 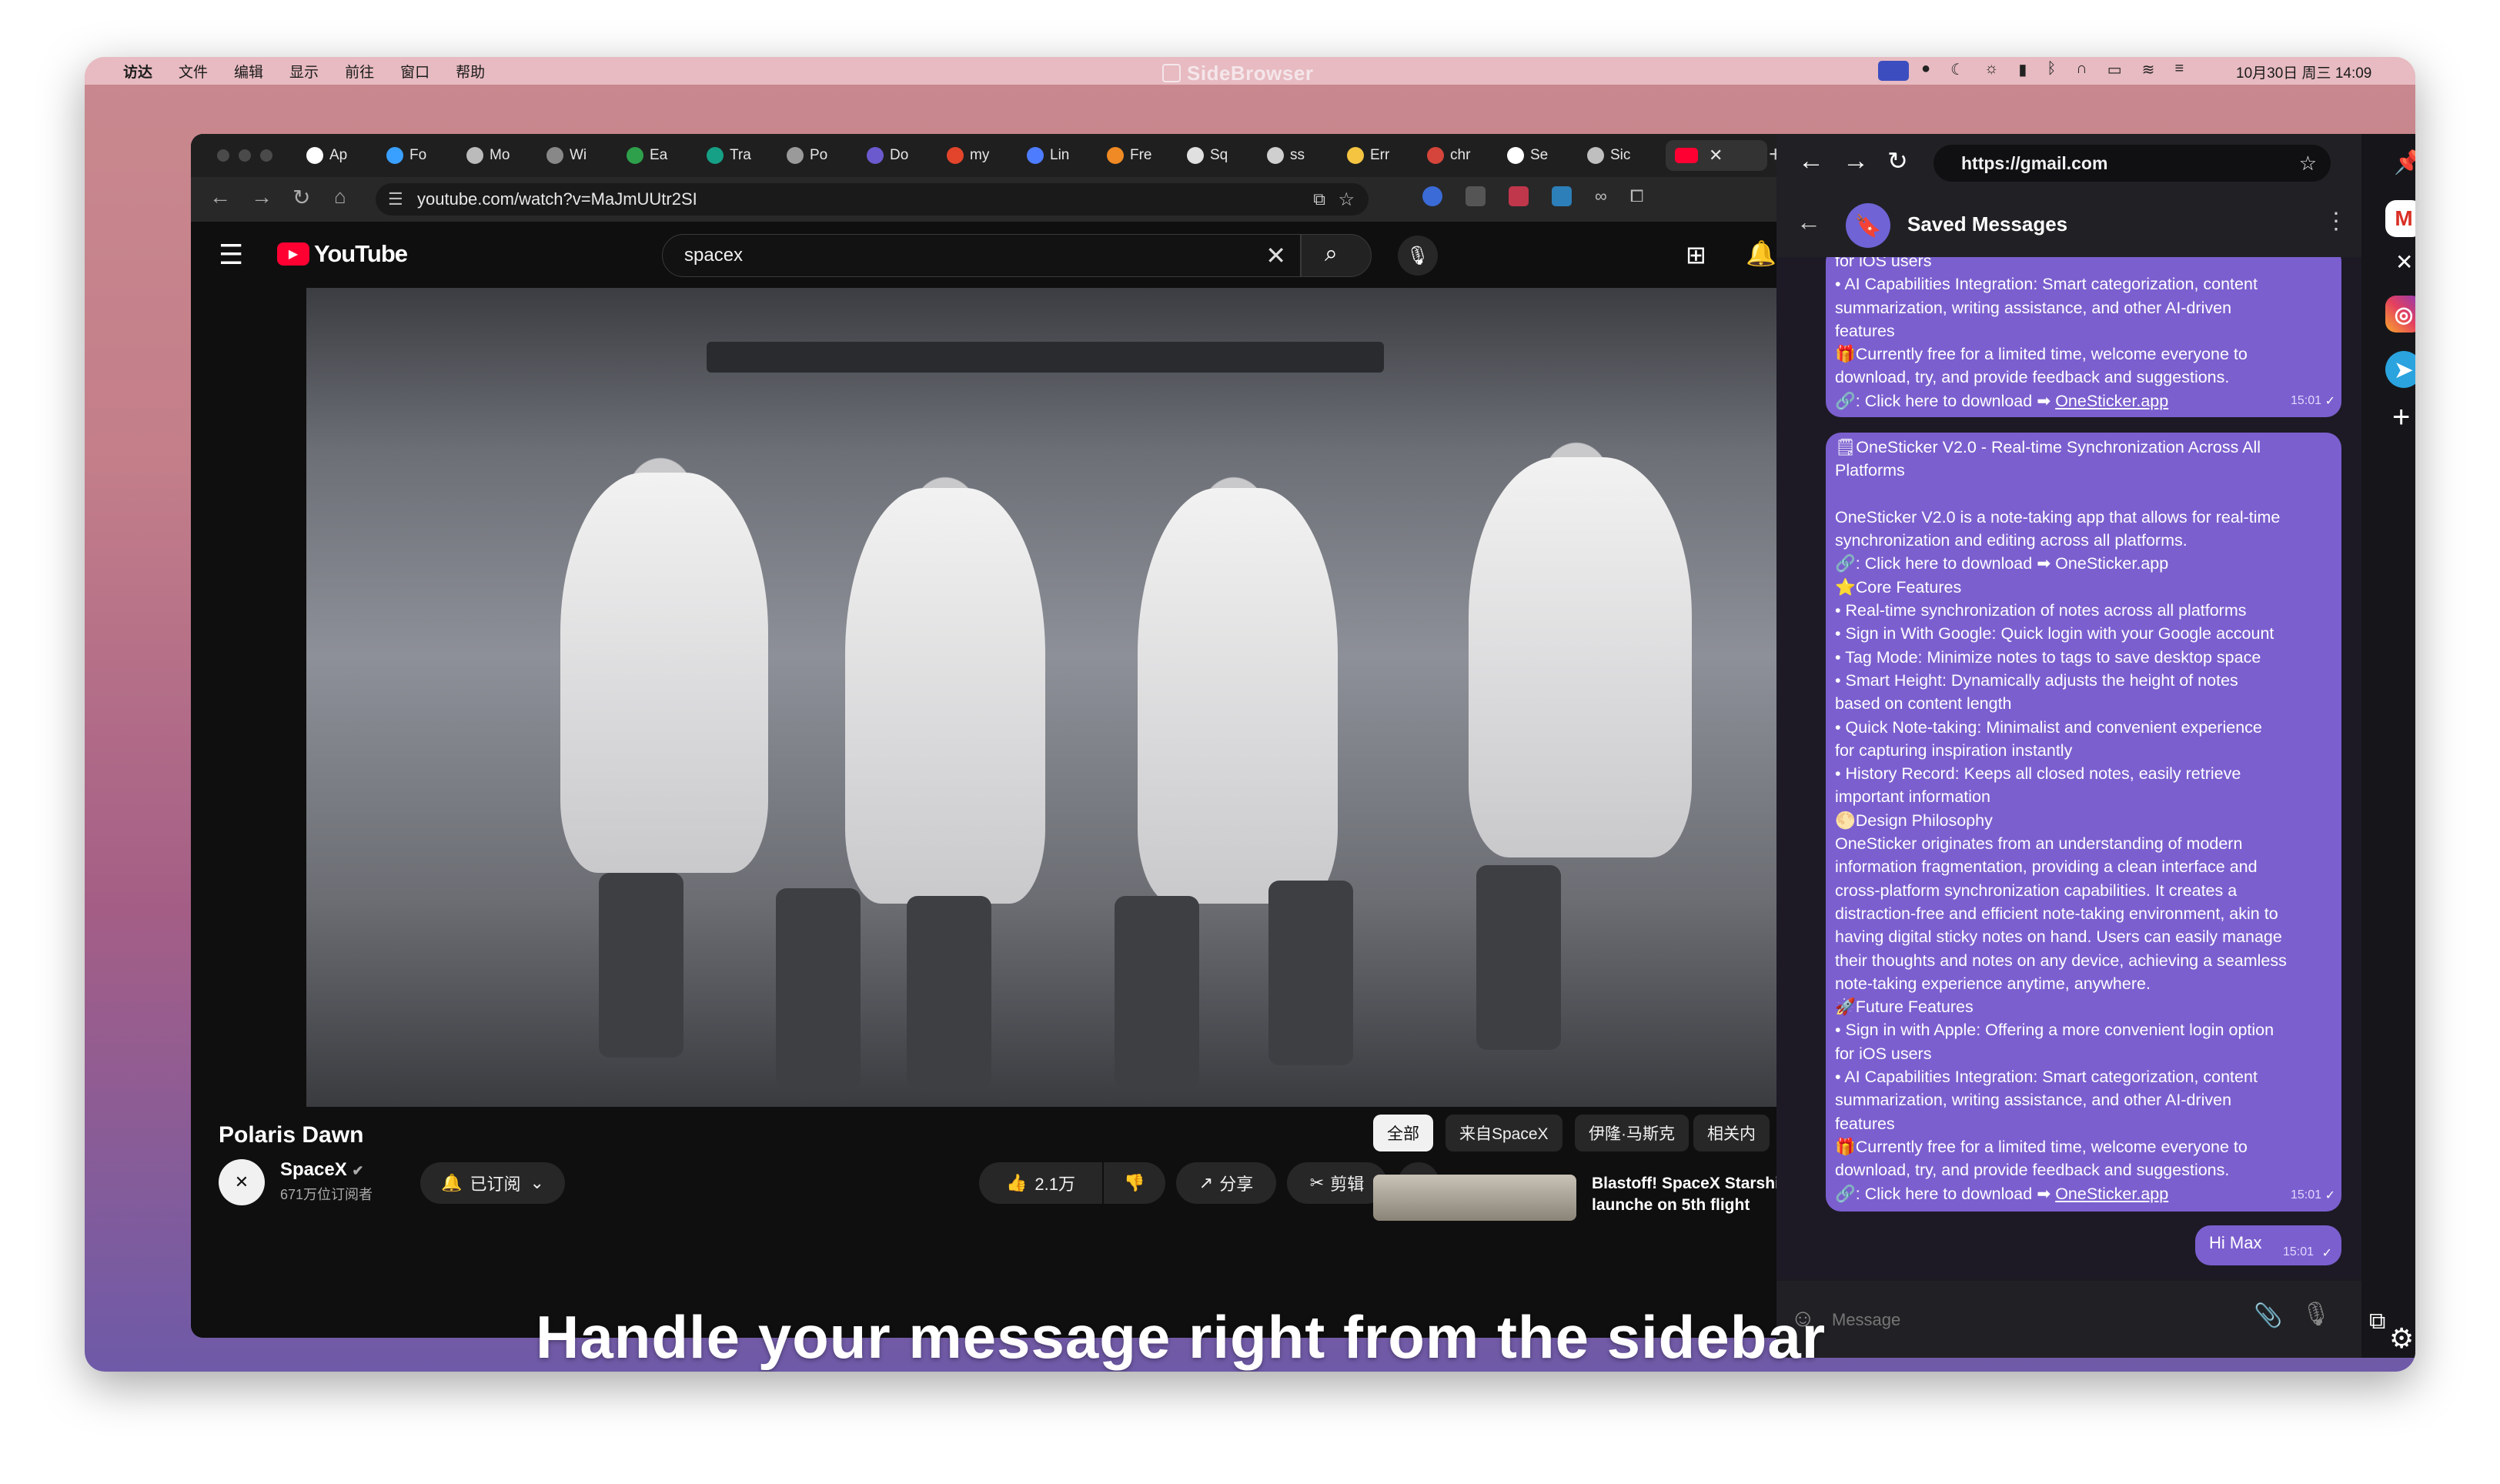 What do you see at coordinates (242, 1182) in the screenshot?
I see `channel-avatar: ✕` at bounding box center [242, 1182].